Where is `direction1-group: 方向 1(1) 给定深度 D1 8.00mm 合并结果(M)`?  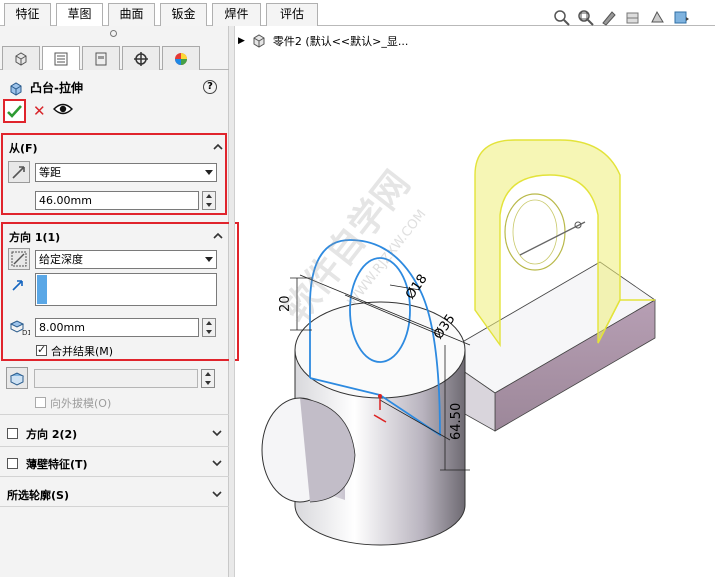
direction1-group: 方向 1(1) 给定深度 D1 8.00mm 合并结果(M) is located at coordinates (120, 291).